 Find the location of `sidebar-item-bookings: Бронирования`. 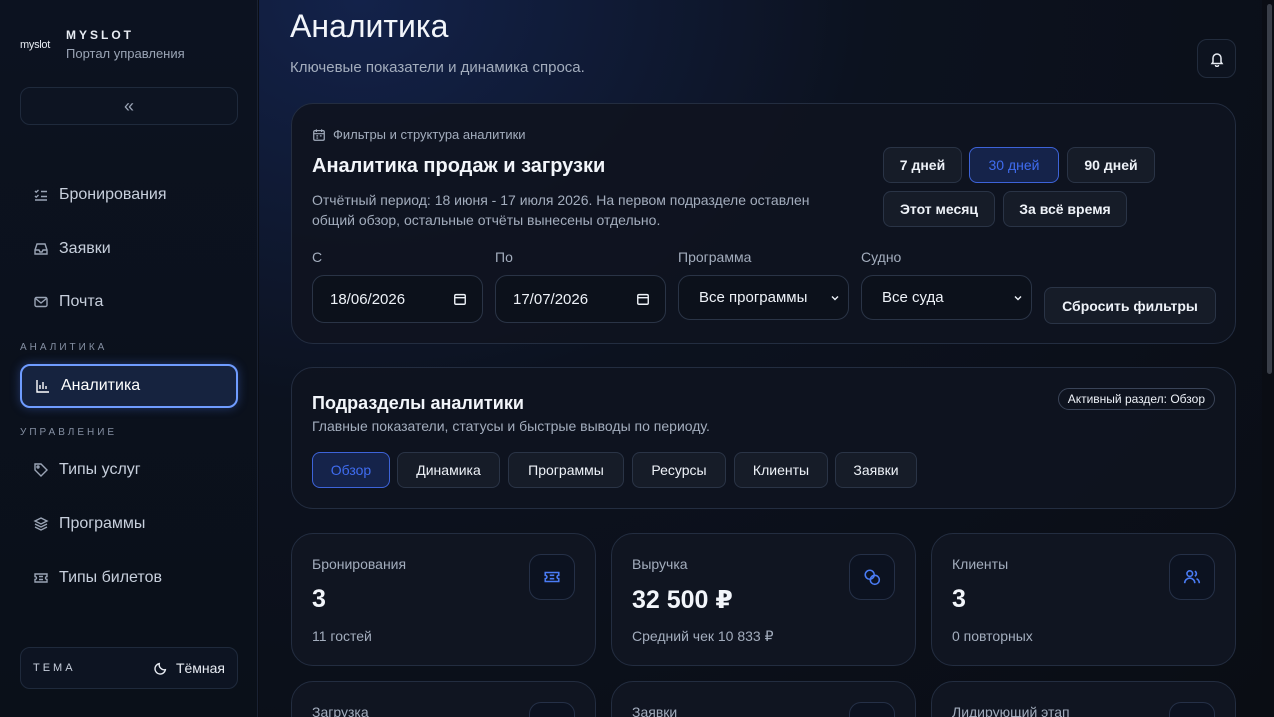

sidebar-item-bookings: Бронирования is located at coordinates (129, 195).